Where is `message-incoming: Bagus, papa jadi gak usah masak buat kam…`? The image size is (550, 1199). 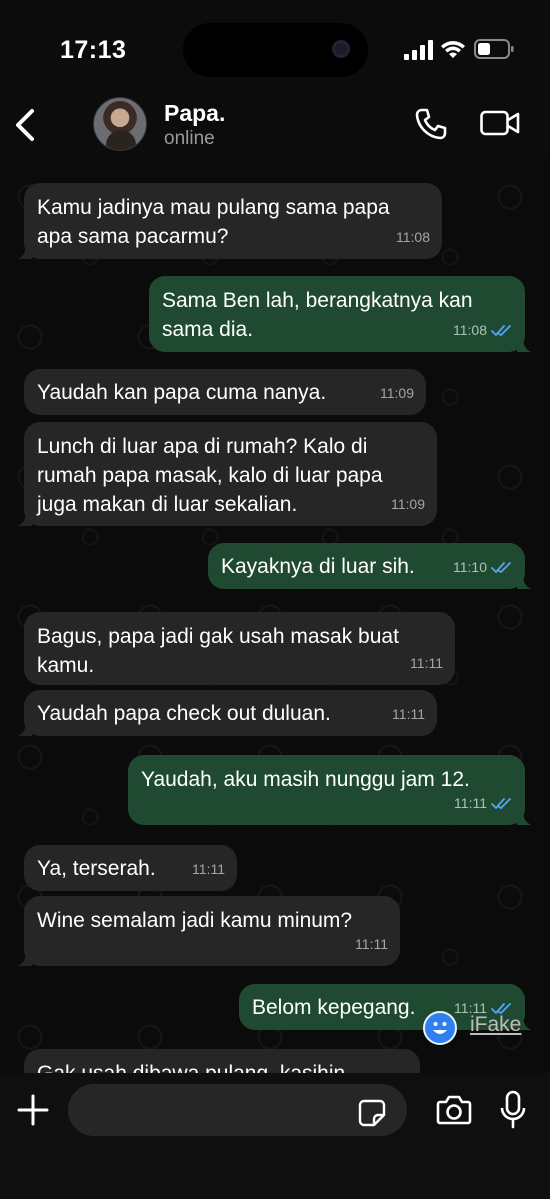 message-incoming: Bagus, papa jadi gak usah masak buat kam… is located at coordinates (239, 648).